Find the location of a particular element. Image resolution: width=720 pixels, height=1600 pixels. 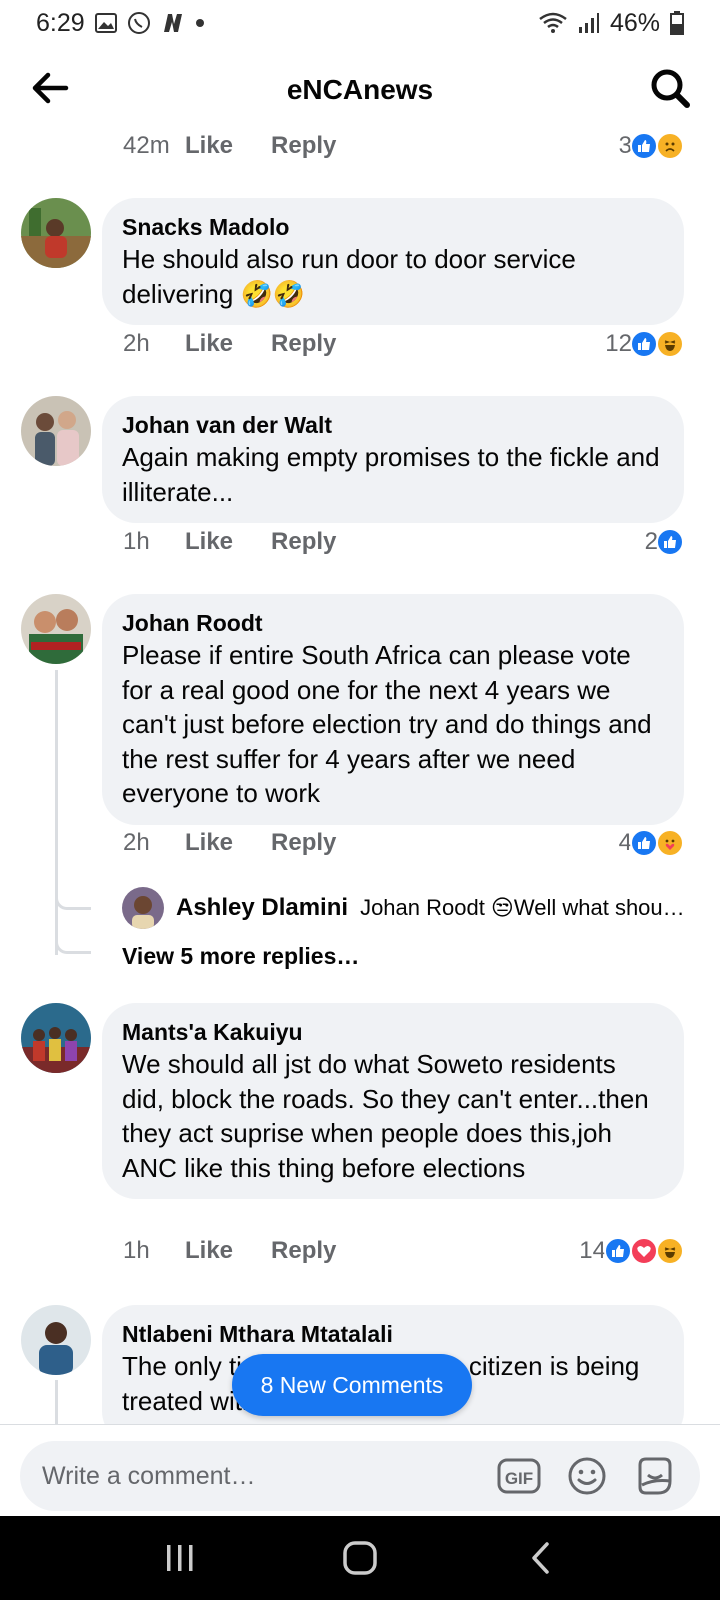

comment-meta-row: 2h Like Reply 12 is located at coordinates (403, 344).